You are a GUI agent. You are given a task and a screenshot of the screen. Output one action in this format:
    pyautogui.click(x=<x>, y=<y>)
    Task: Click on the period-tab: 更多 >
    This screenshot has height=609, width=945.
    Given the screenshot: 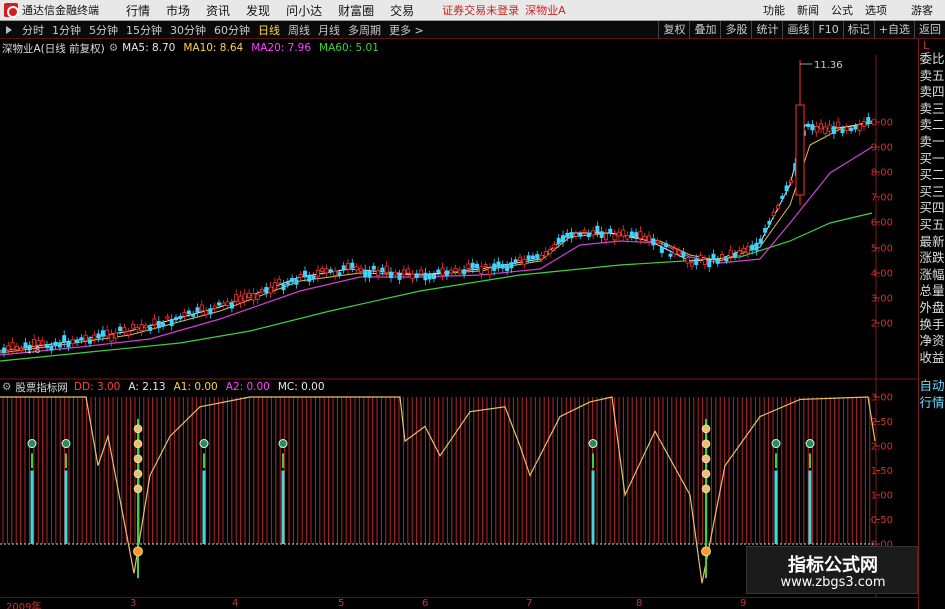 What is the action you would take?
    pyautogui.click(x=406, y=30)
    